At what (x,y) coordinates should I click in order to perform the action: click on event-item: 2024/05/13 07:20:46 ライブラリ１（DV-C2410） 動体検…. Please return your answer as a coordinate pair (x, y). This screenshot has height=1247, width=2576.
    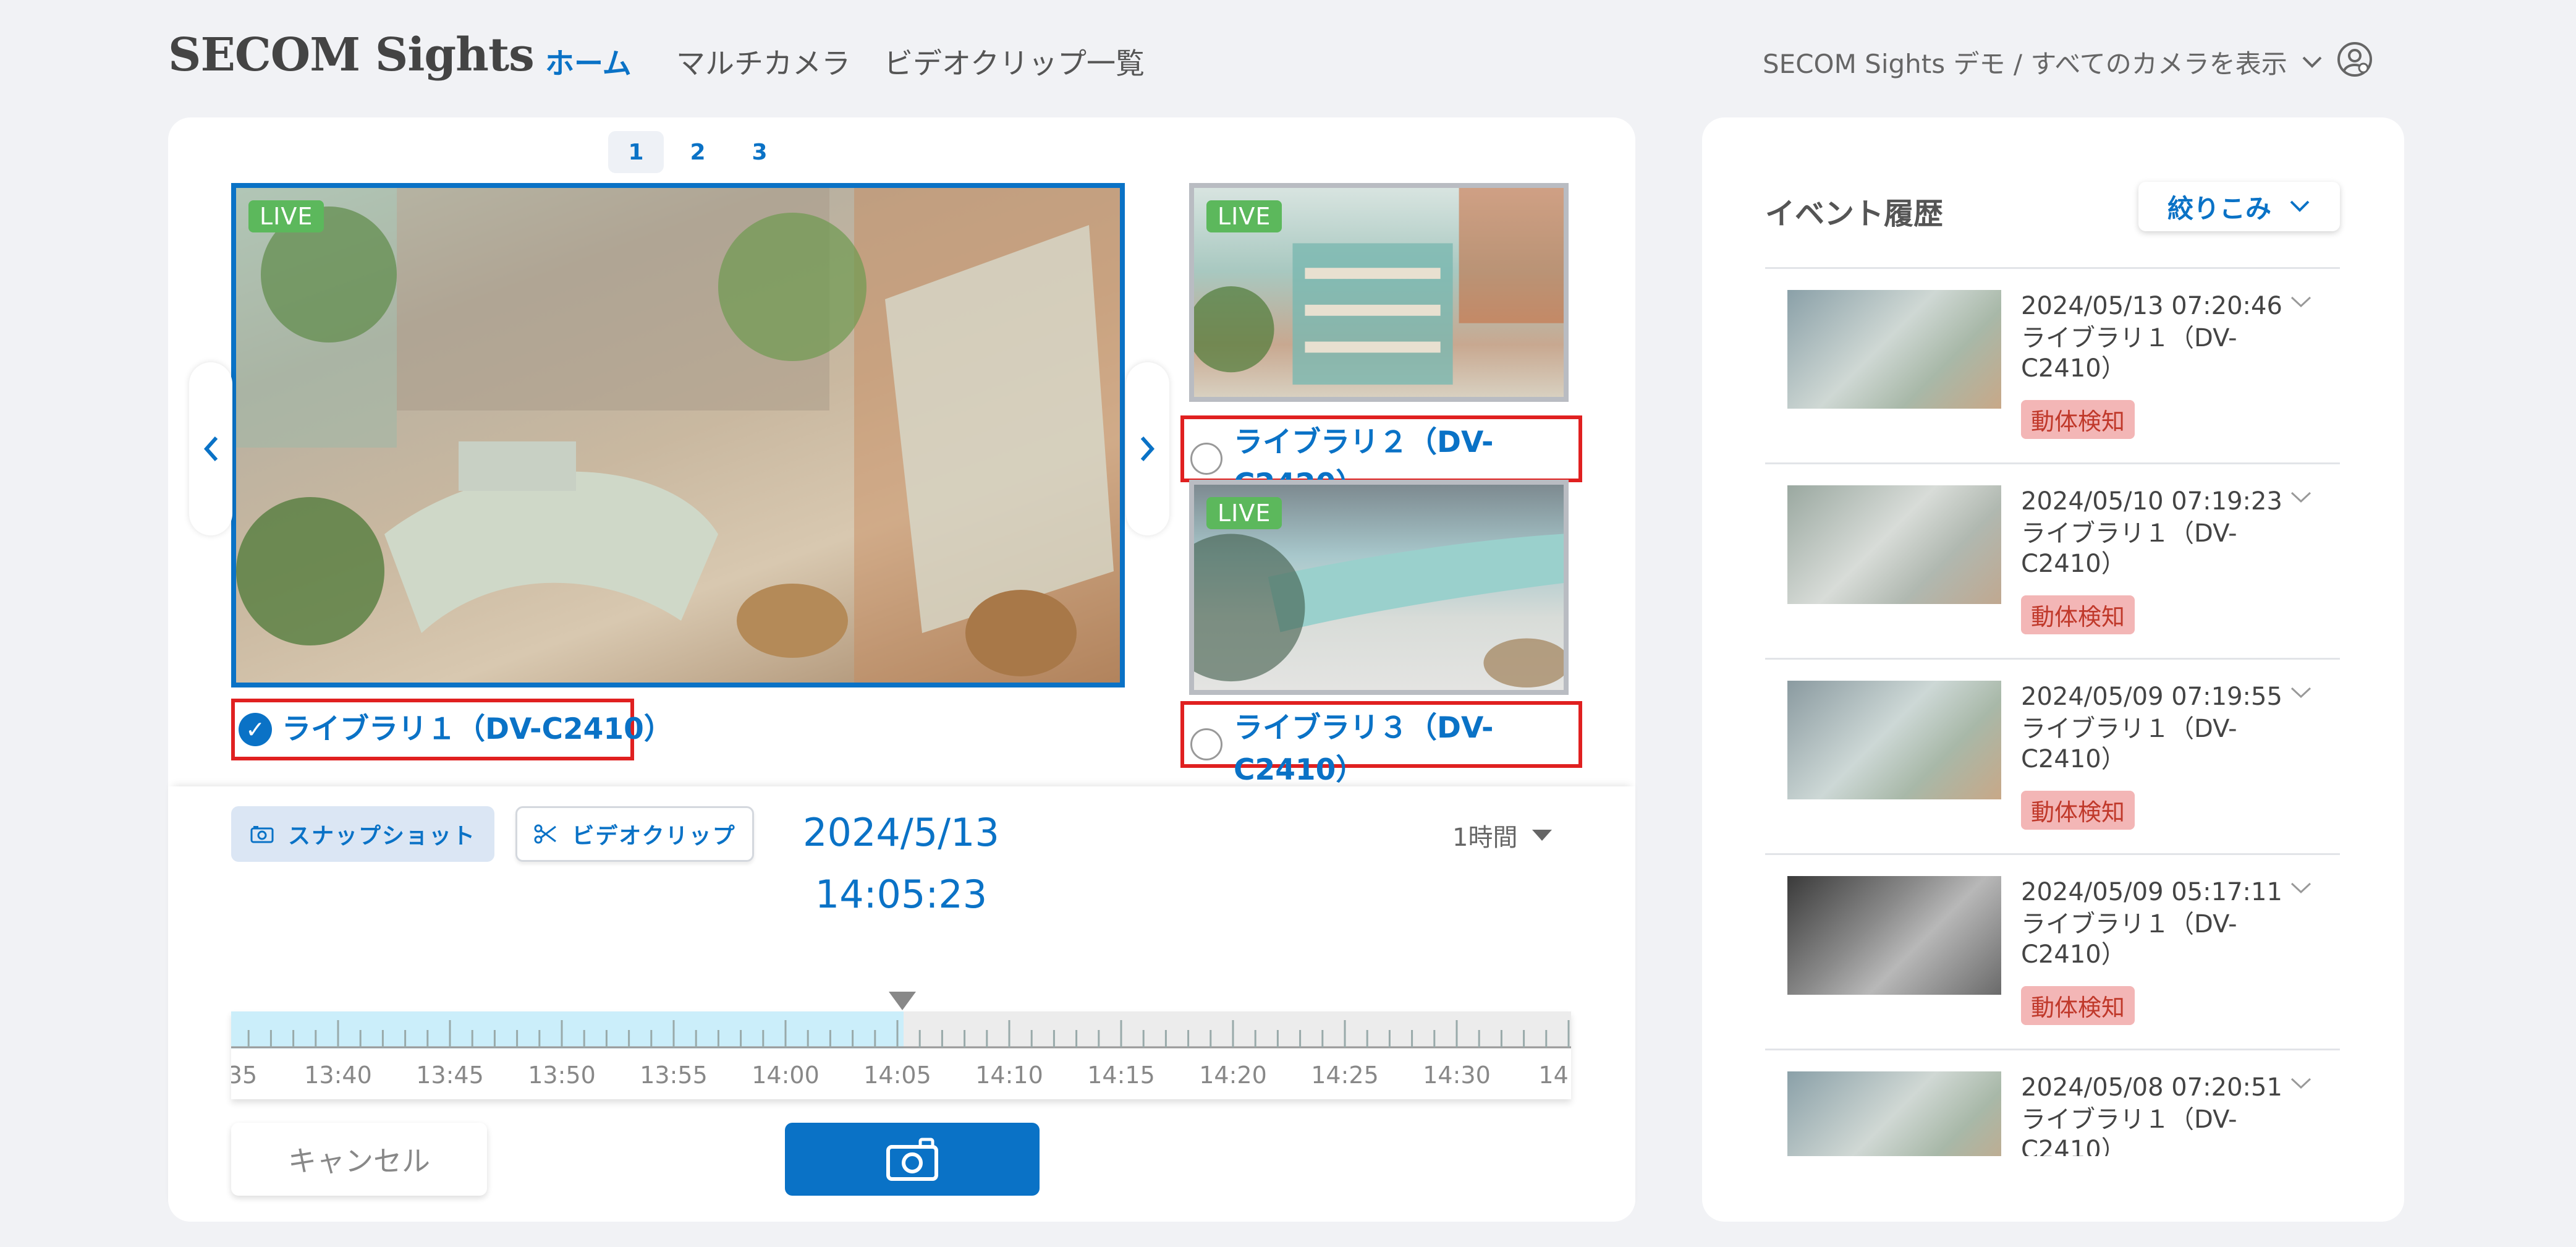
    Looking at the image, I should click on (2052, 366).